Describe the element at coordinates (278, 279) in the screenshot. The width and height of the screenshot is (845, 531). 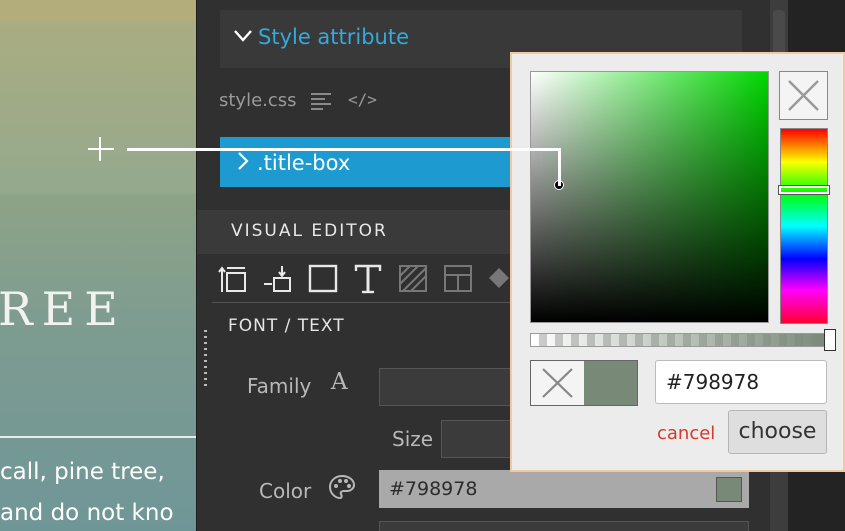
I see `position-icon` at that location.